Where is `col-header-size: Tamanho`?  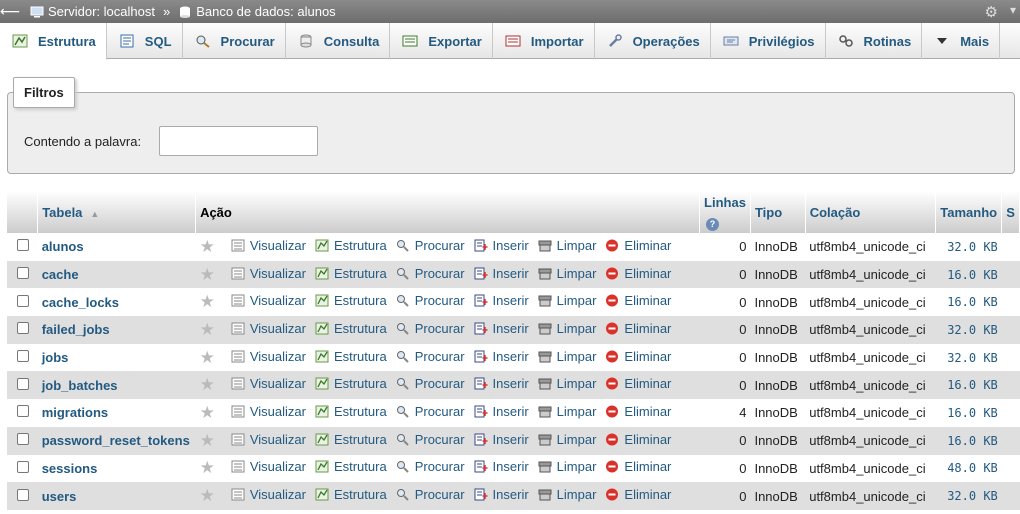 col-header-size: Tamanho is located at coordinates (969, 212).